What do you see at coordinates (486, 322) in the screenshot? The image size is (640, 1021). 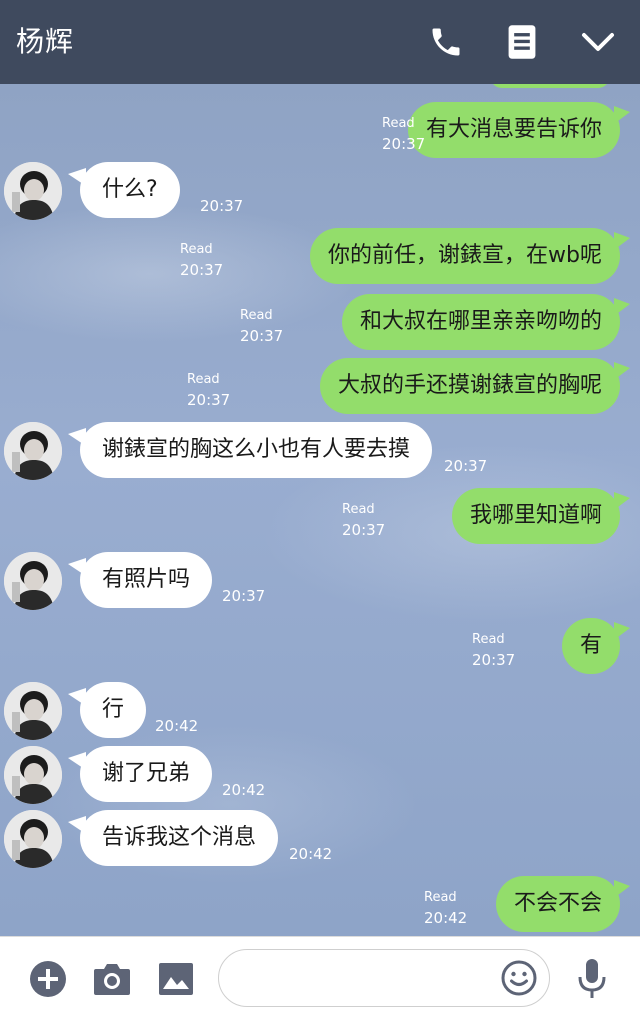 I see `message-bubble: 和大叔在哪里亲亲吻吻的` at bounding box center [486, 322].